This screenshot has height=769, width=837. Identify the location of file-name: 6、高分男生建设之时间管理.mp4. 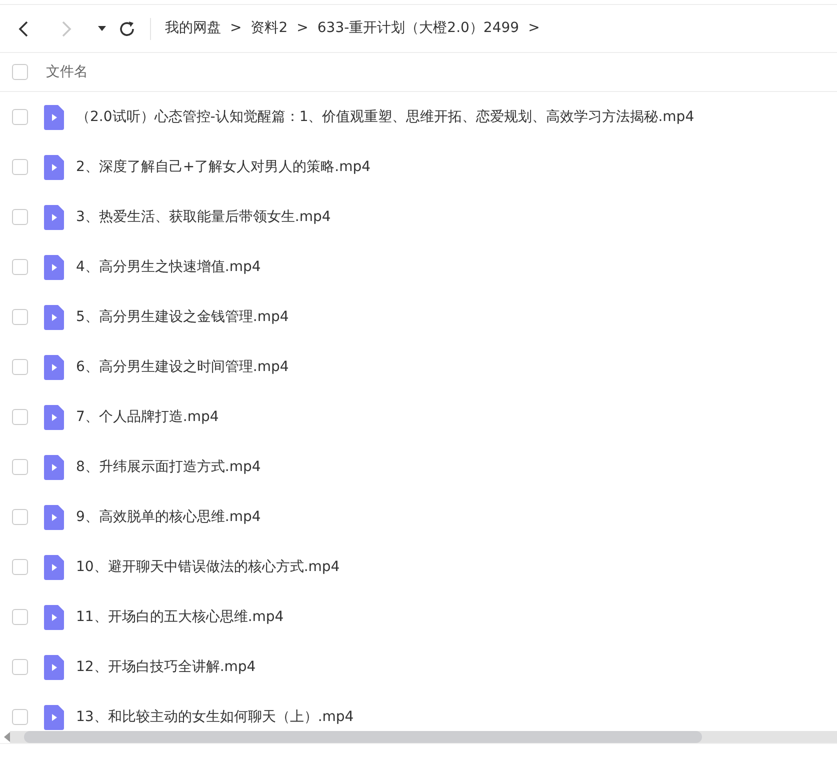
(182, 367).